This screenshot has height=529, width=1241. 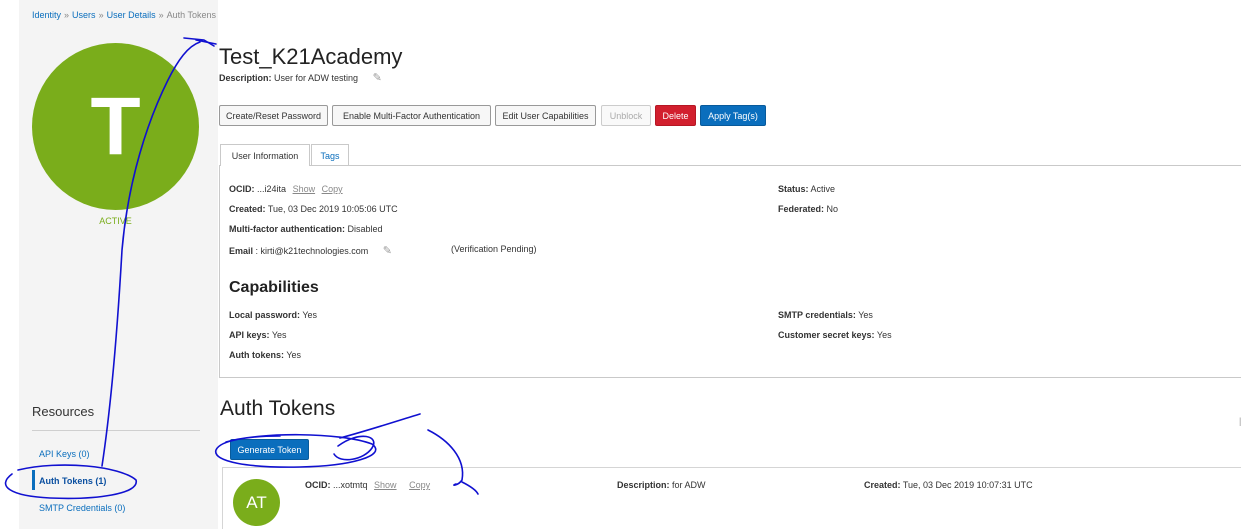 I want to click on auth-tokens-cap-value: Yes, so click(x=294, y=355).